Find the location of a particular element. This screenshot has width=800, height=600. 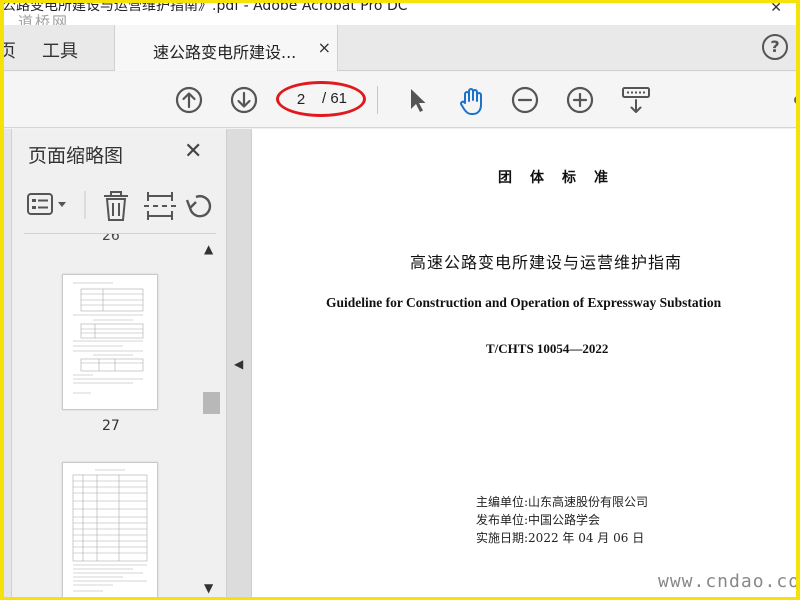

thumbnail-panel-title: 页面缩略图 is located at coordinates (76, 156).